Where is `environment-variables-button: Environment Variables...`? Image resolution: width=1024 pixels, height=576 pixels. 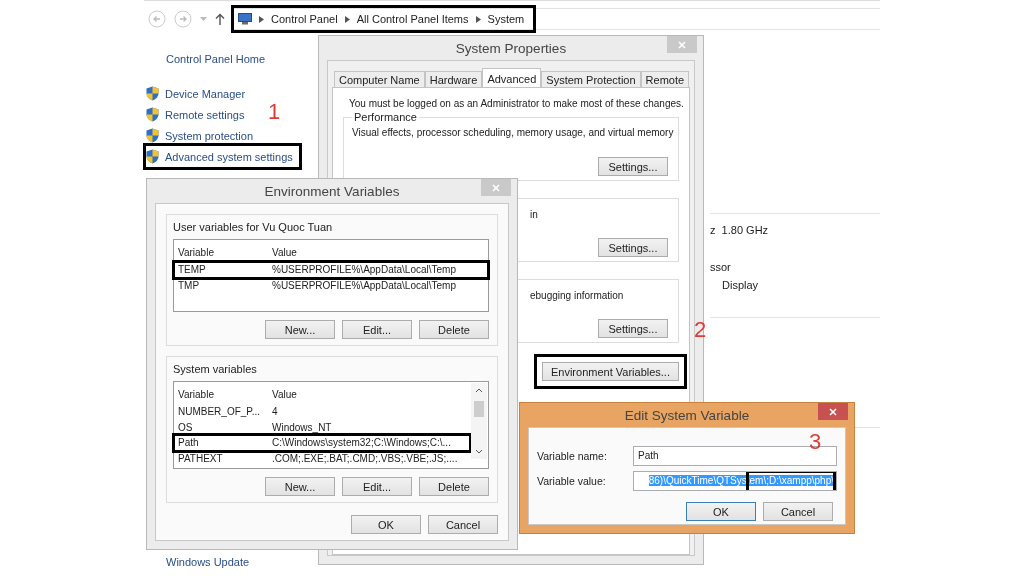 environment-variables-button: Environment Variables... is located at coordinates (610, 371).